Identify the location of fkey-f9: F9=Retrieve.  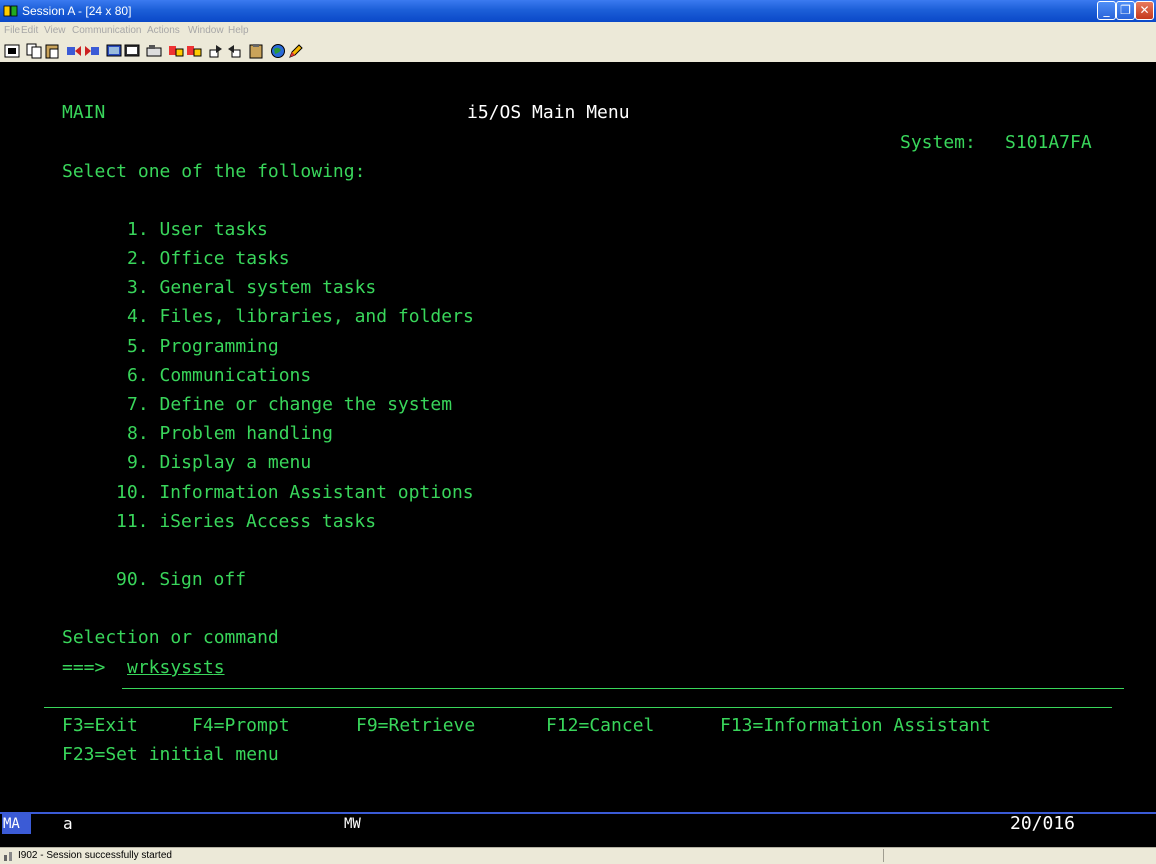
(415, 726).